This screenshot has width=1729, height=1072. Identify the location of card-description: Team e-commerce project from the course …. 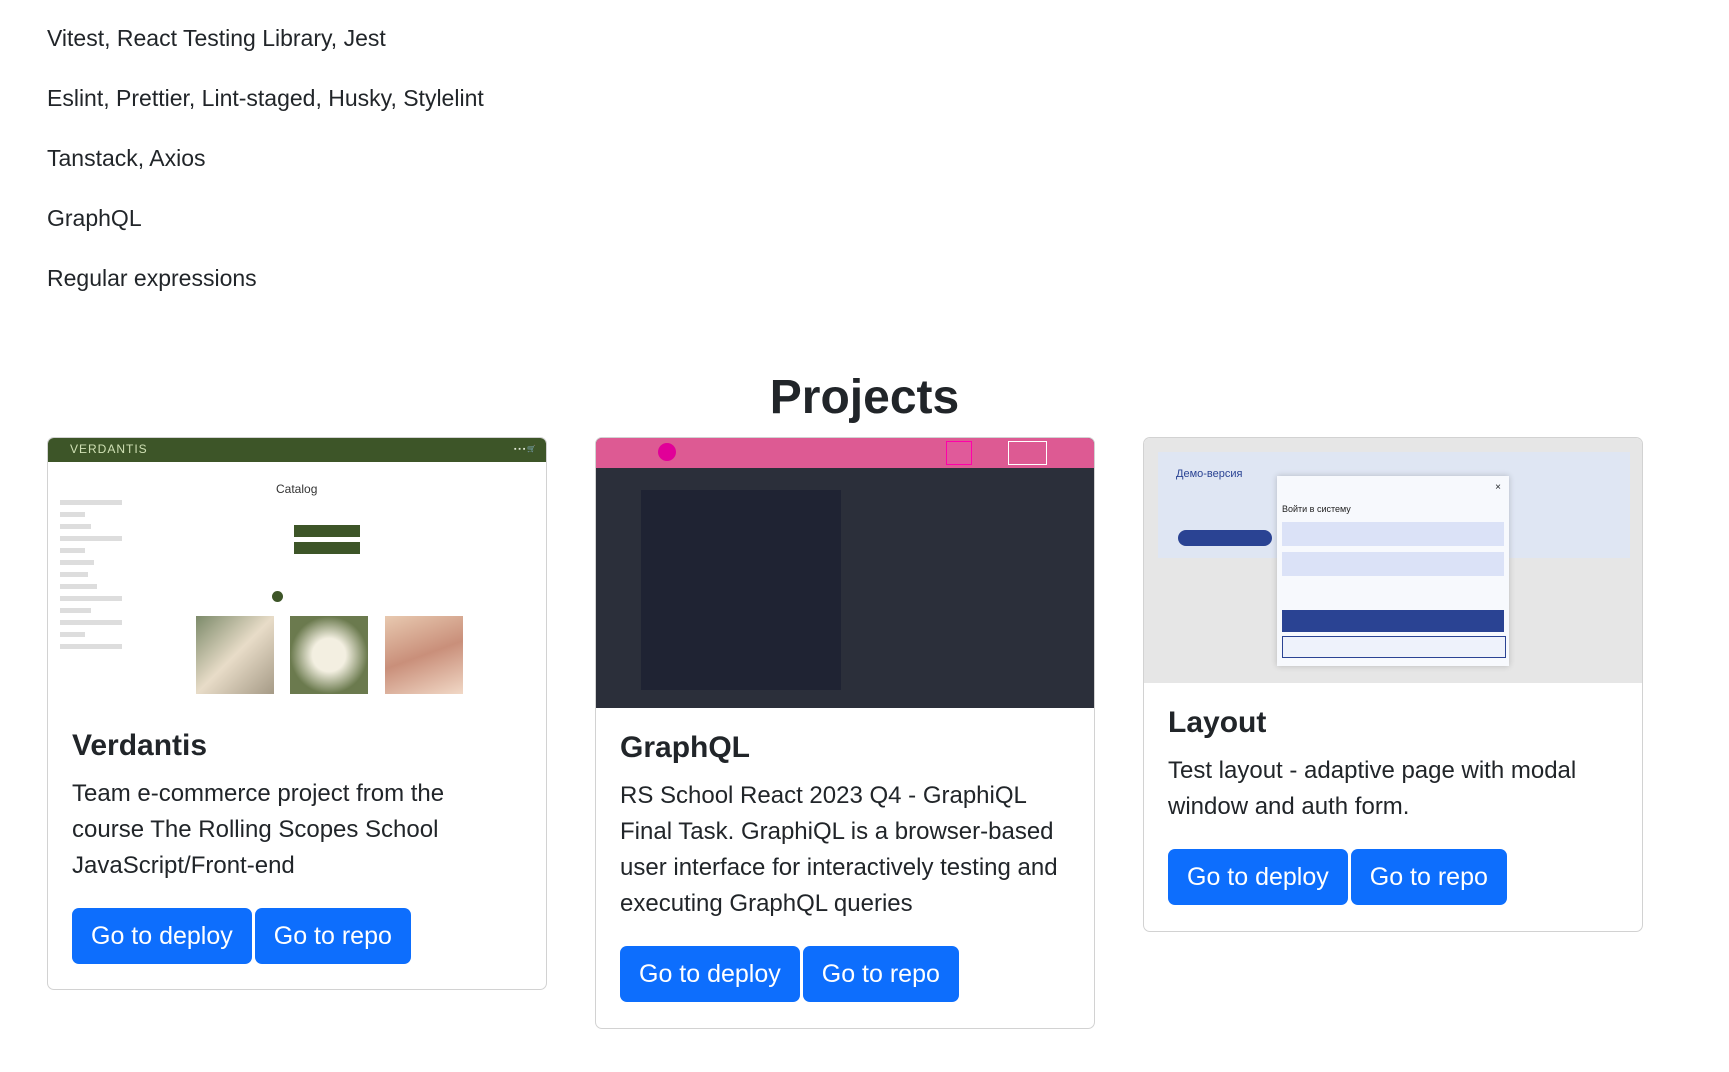
(258, 829).